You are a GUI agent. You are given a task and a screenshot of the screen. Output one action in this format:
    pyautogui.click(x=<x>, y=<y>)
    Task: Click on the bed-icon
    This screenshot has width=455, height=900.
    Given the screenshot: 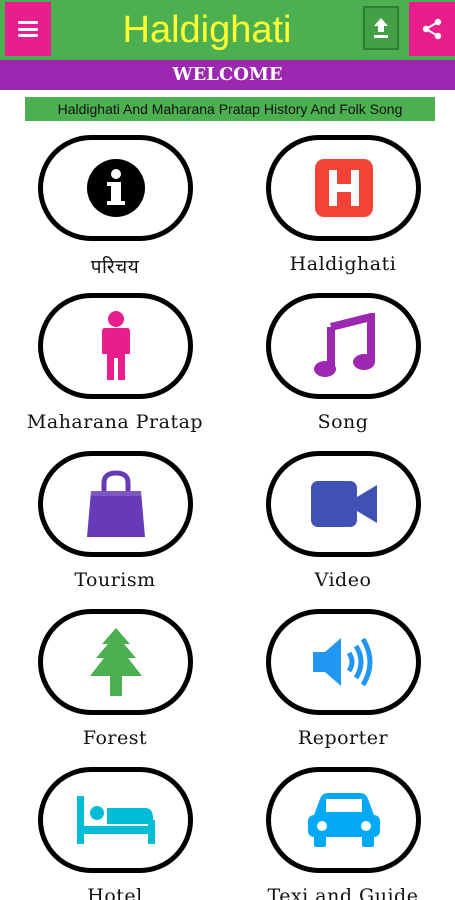 What is the action you would take?
    pyautogui.click(x=115, y=820)
    